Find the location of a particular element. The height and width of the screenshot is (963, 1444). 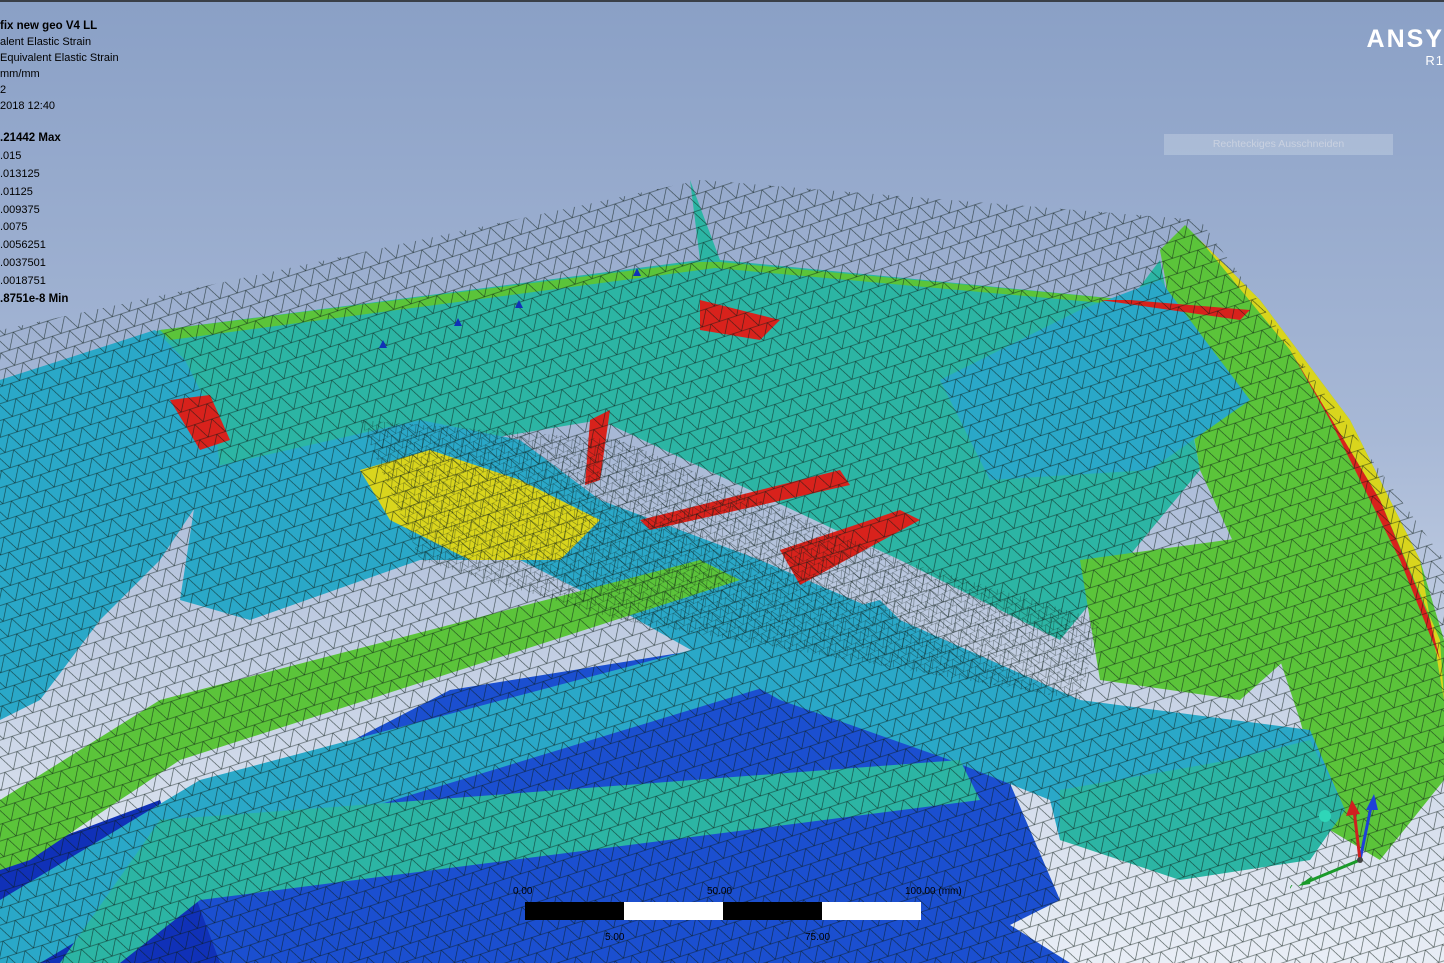

ansys-brand: ANSY R1 is located at coordinates (1405, 46).